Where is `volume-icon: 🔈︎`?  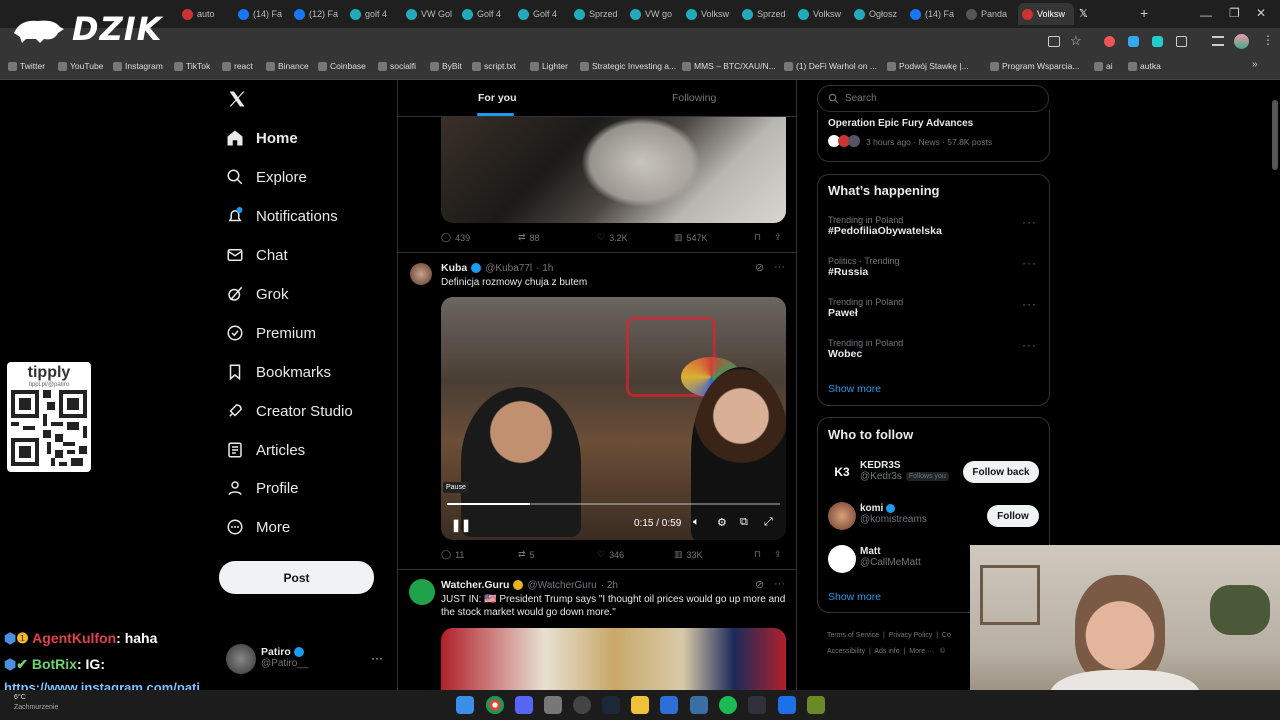
volume-icon: 🔈︎ is located at coordinates (696, 522).